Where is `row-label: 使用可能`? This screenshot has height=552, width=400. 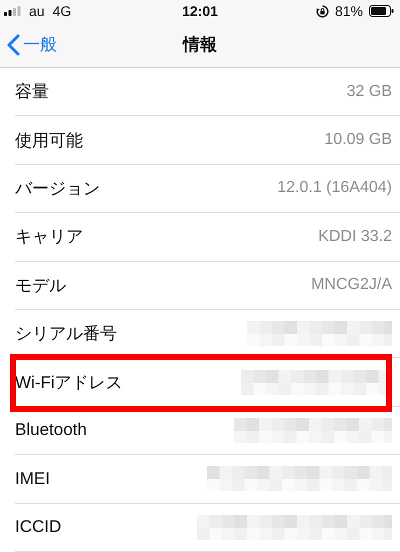 row-label: 使用可能 is located at coordinates (49, 141).